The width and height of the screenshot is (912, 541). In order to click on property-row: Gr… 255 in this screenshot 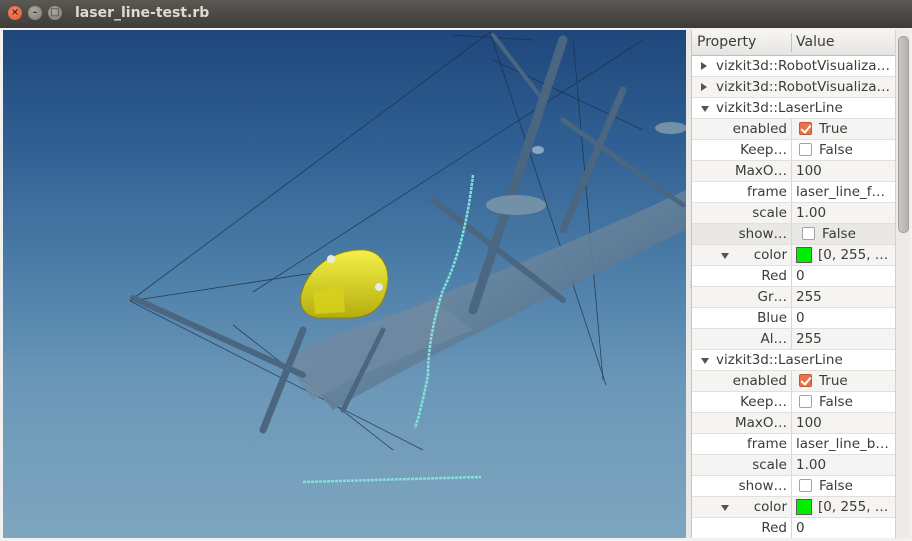, I will do `click(793, 297)`.